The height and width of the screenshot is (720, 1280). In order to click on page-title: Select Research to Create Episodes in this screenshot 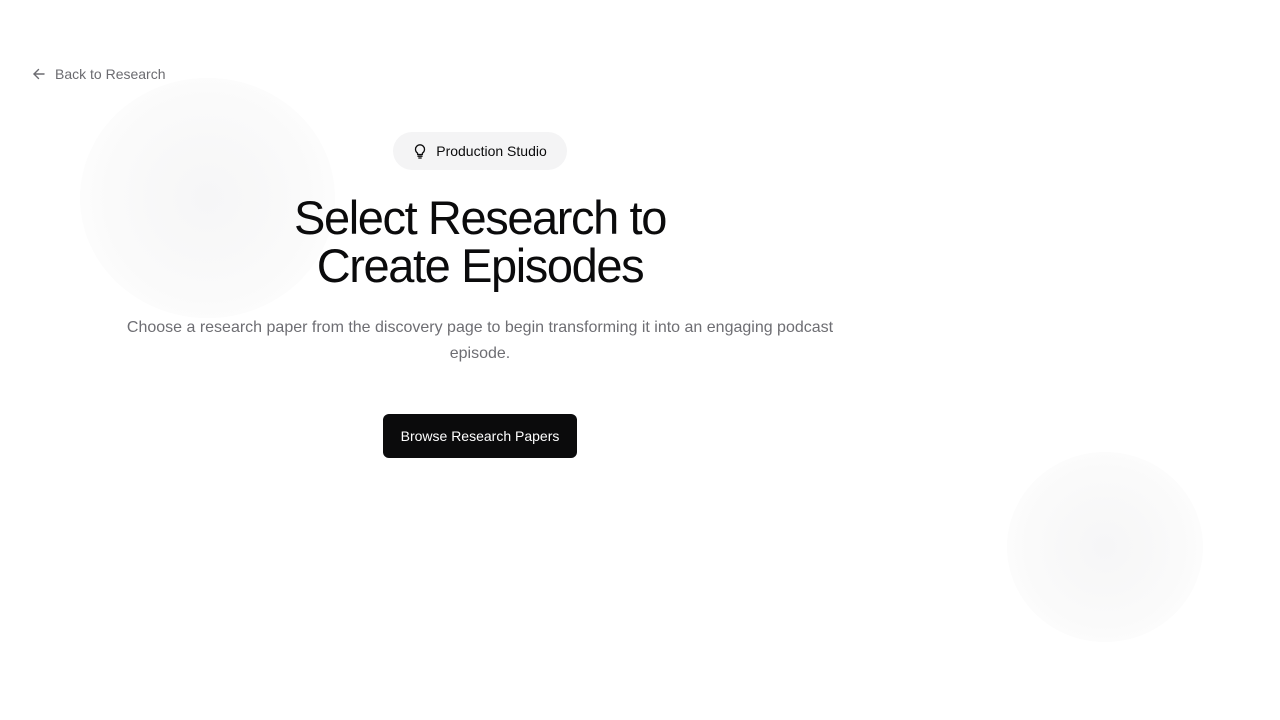, I will do `click(480, 242)`.